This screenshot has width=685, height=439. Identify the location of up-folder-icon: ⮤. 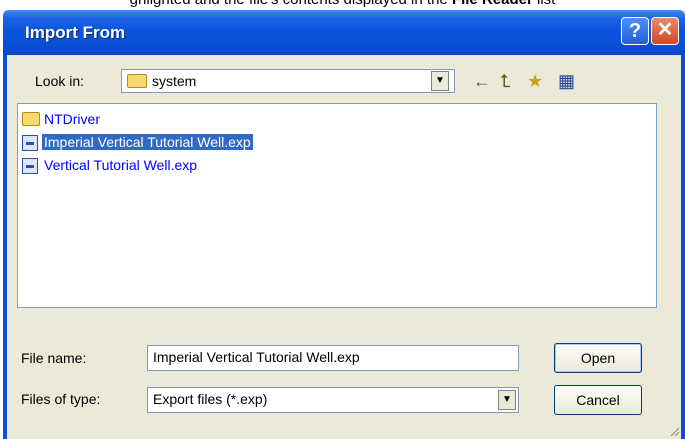
(505, 81).